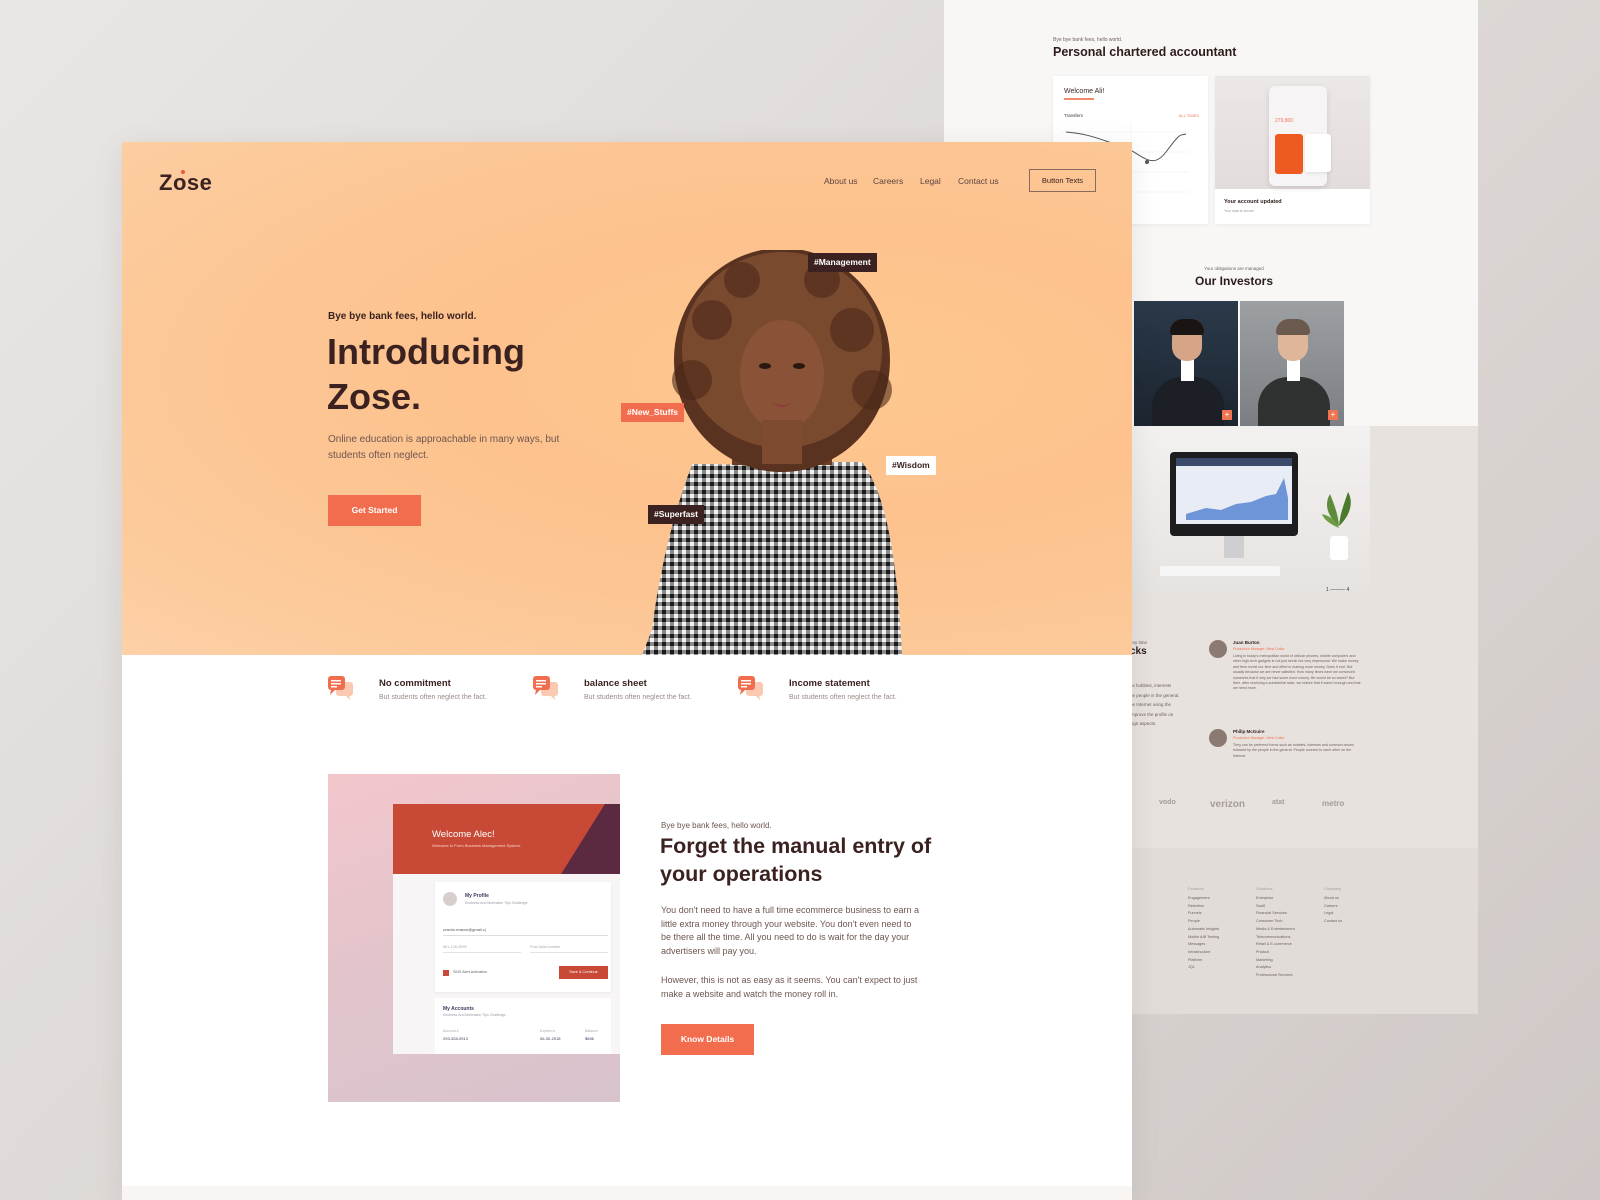 The image size is (1600, 1200). Describe the element at coordinates (1203, 945) in the screenshot. I see `footer-link: Messages` at that location.